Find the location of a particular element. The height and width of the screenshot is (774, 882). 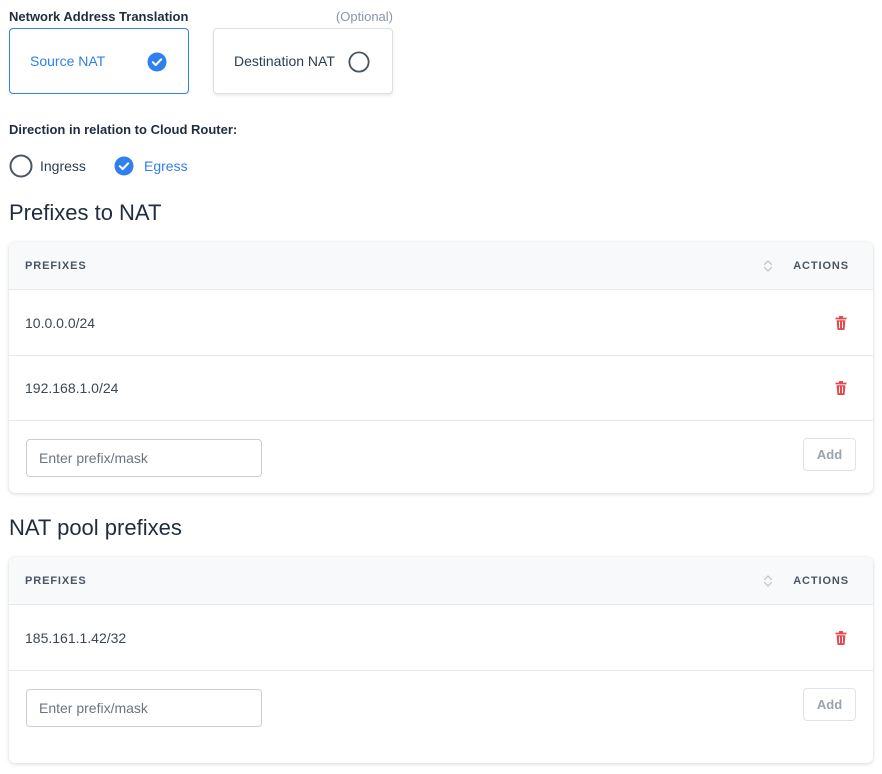

egress-label: Egress is located at coordinates (166, 166).